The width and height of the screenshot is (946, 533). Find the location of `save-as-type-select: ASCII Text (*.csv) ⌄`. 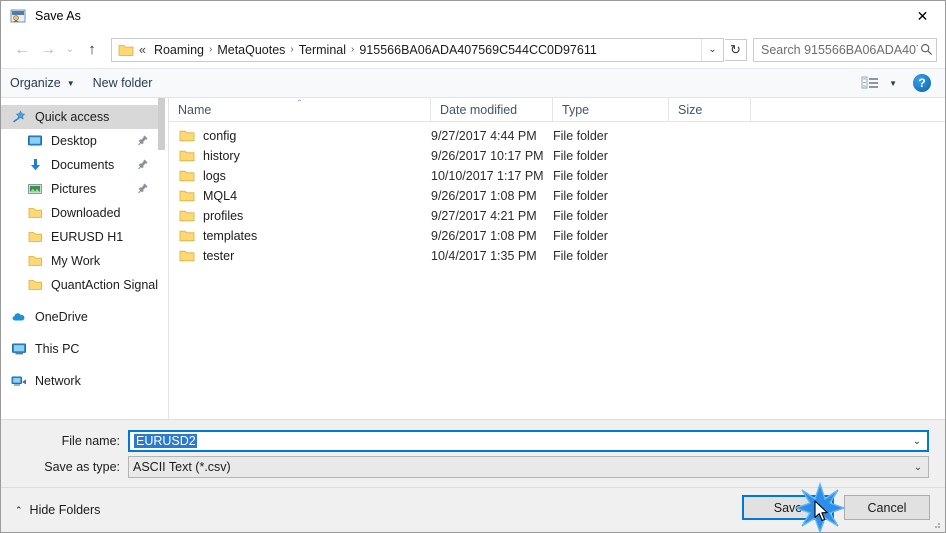

save-as-type-select: ASCII Text (*.csv) ⌄ is located at coordinates (528, 467).